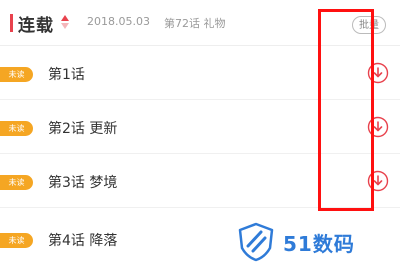 The width and height of the screenshot is (400, 268). I want to click on watermark: 51数码, so click(317, 242).